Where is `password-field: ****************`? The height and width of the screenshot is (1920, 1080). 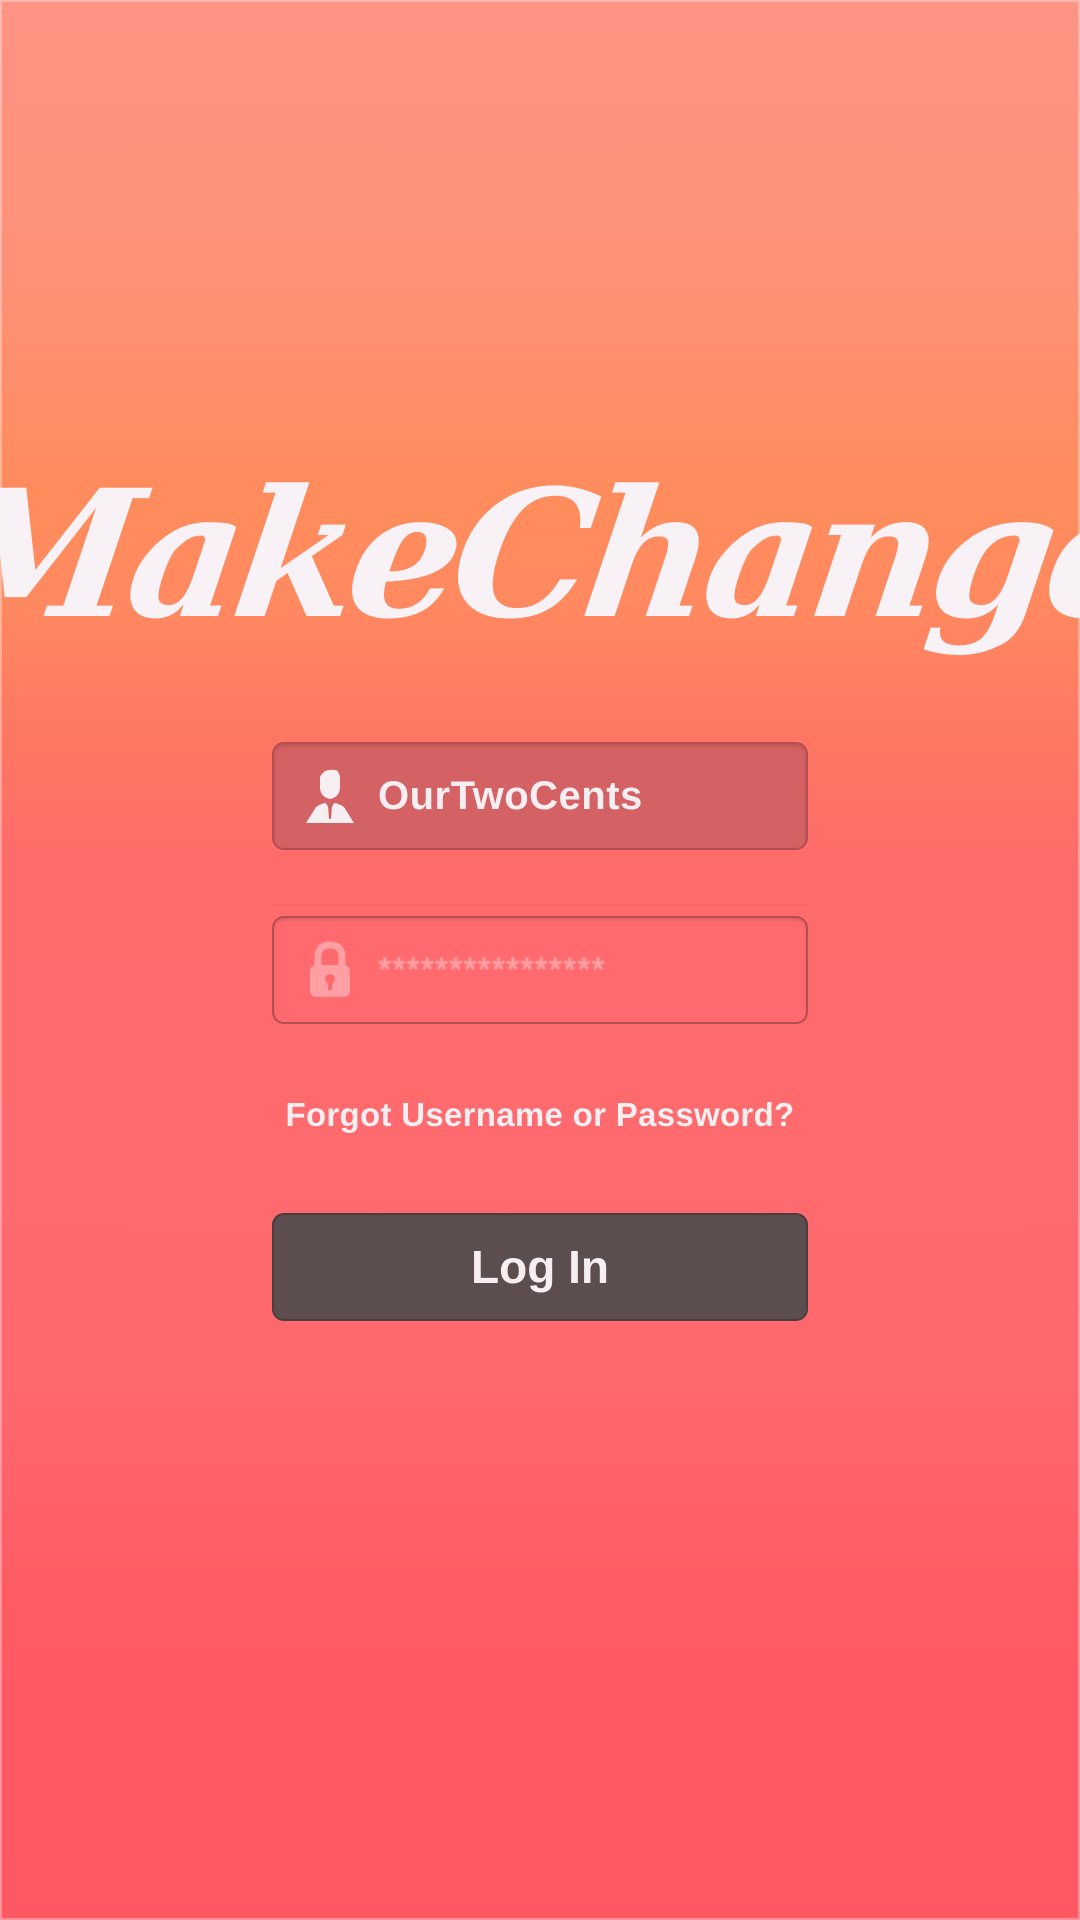 password-field: **************** is located at coordinates (540, 970).